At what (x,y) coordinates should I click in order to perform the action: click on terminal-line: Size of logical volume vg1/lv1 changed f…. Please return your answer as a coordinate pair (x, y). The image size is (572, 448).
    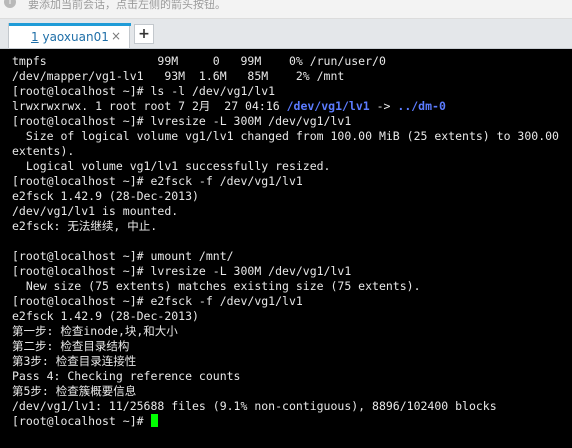
    Looking at the image, I should click on (285, 136).